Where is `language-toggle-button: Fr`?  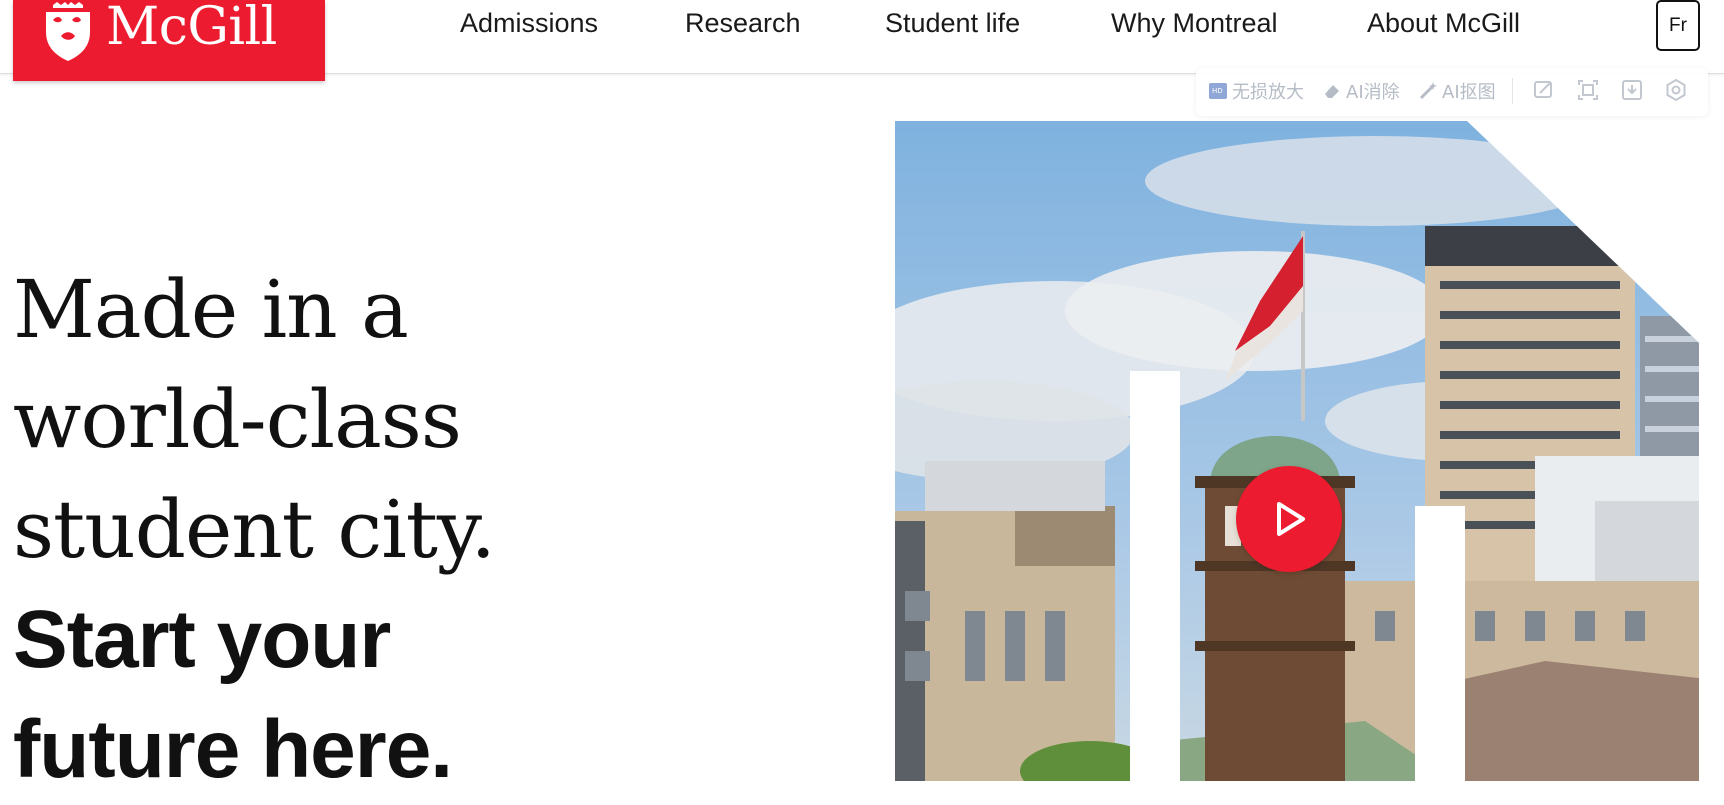 language-toggle-button: Fr is located at coordinates (1678, 25).